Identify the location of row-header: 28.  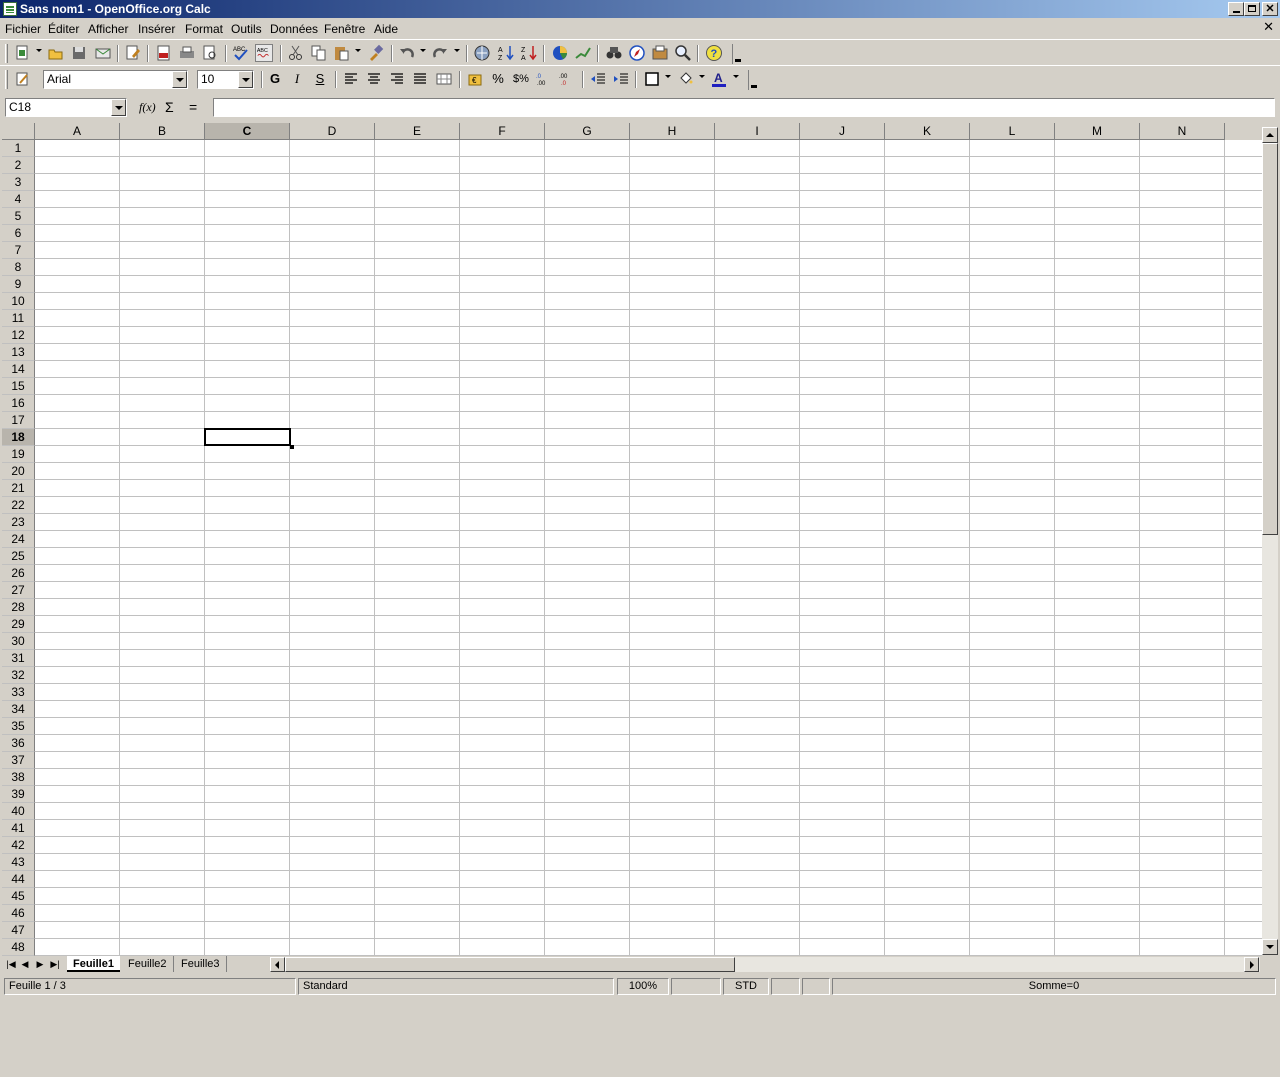
(18, 607).